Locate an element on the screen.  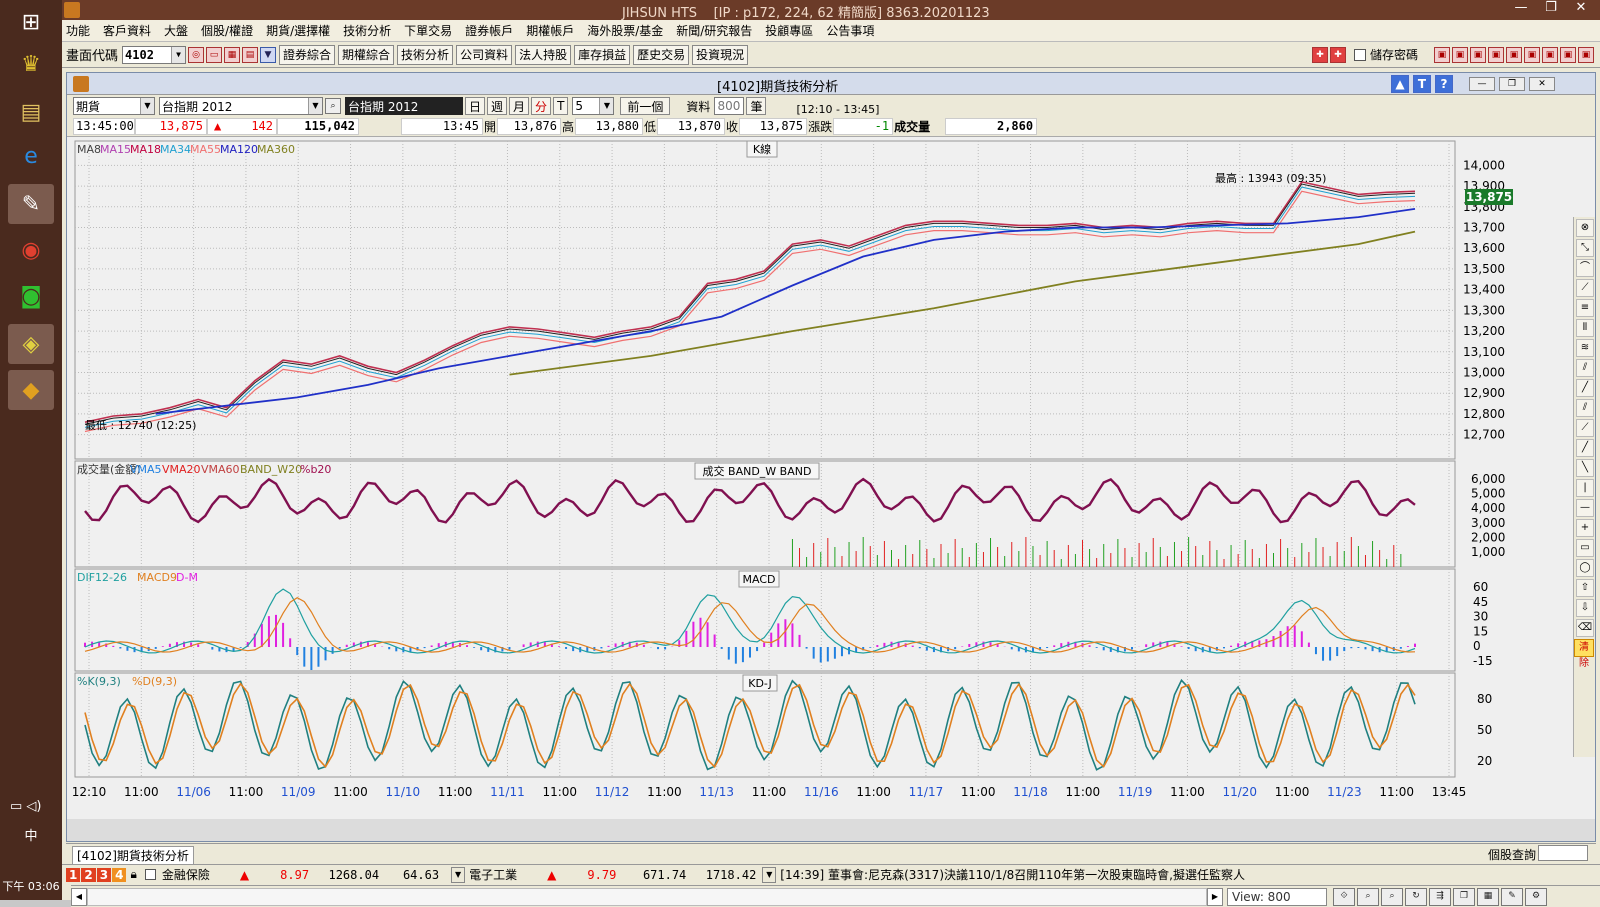
draw-tool-icon-4: ≡ is located at coordinates (1585, 308).